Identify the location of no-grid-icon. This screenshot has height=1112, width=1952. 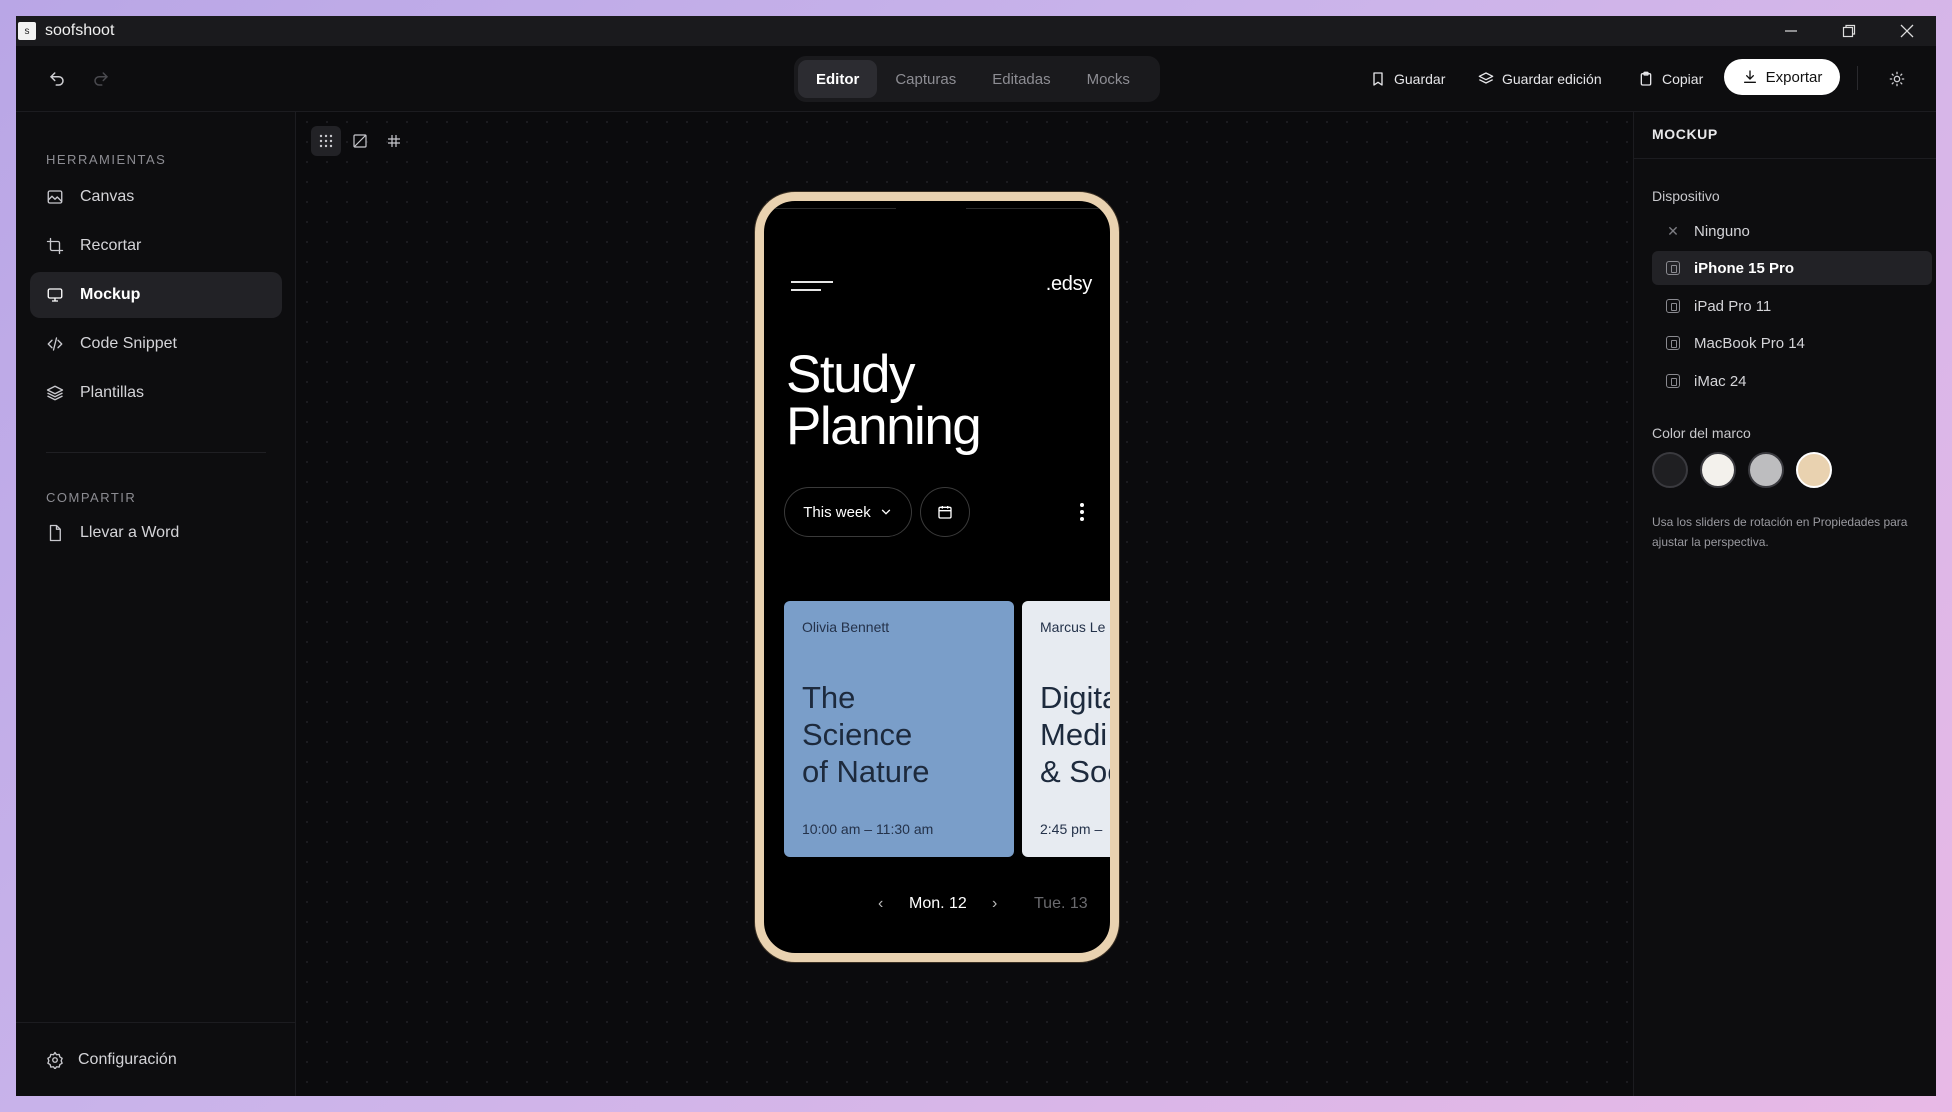
(360, 141).